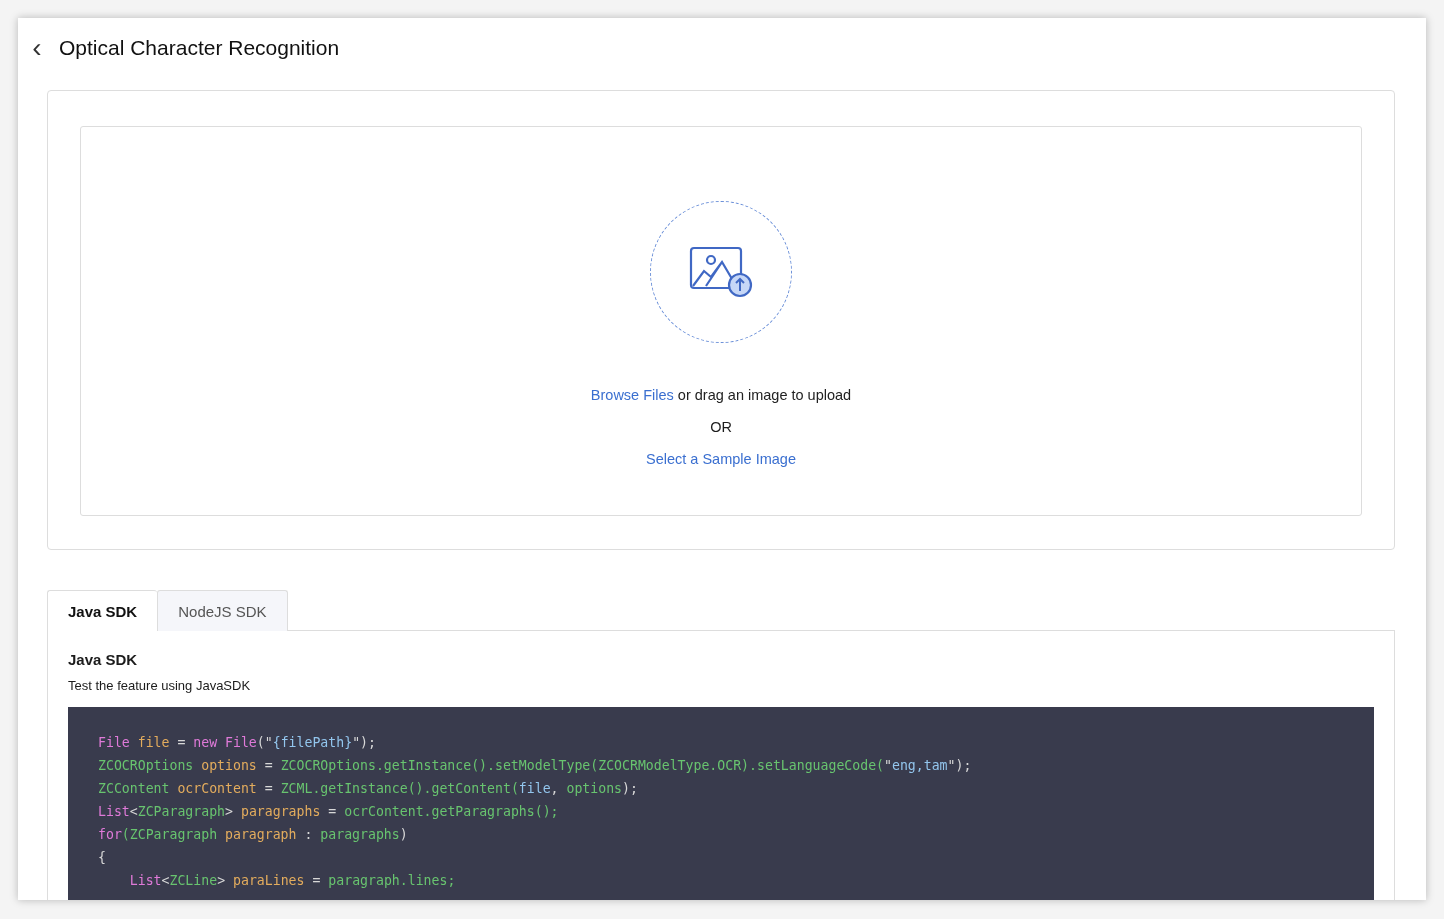 Image resolution: width=1444 pixels, height=919 pixels. What do you see at coordinates (368, 789) in the screenshot?
I see `code-line: ZCContent ocrContent = ZCML.getInstance().getContent(file, options);` at bounding box center [368, 789].